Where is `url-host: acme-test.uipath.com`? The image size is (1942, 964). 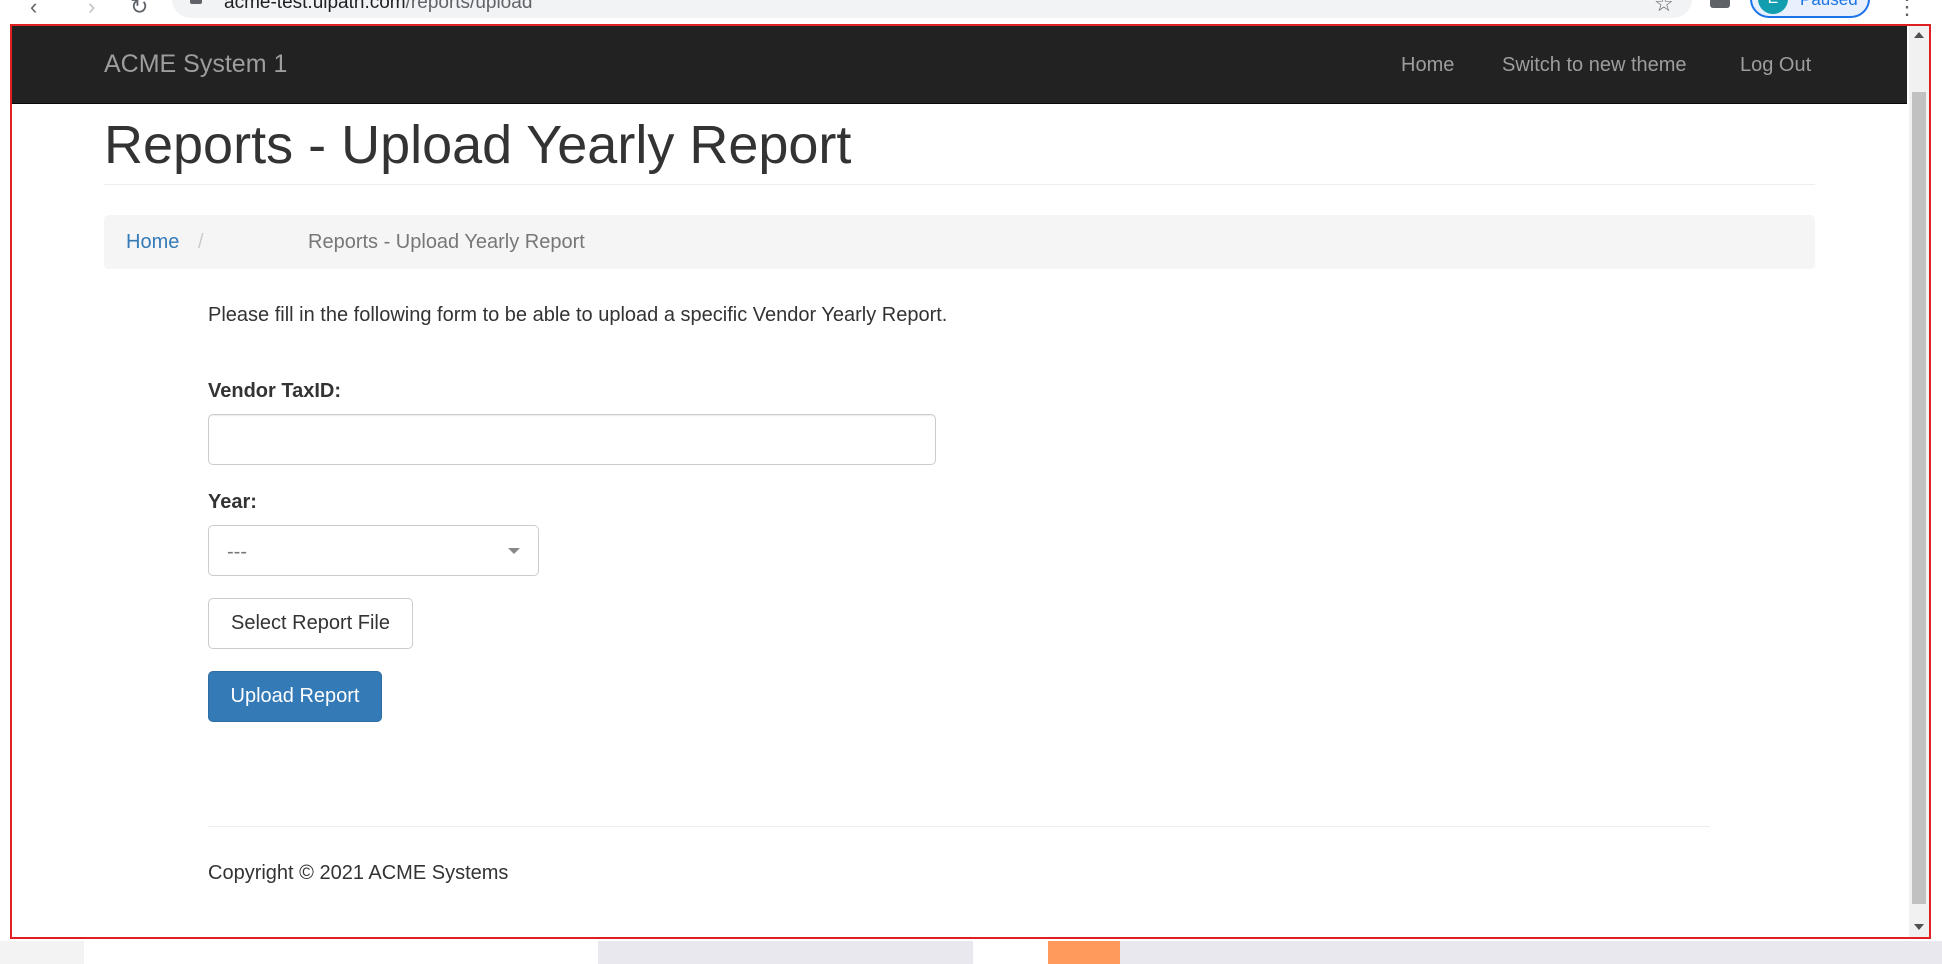 url-host: acme-test.uipath.com is located at coordinates (315, 6).